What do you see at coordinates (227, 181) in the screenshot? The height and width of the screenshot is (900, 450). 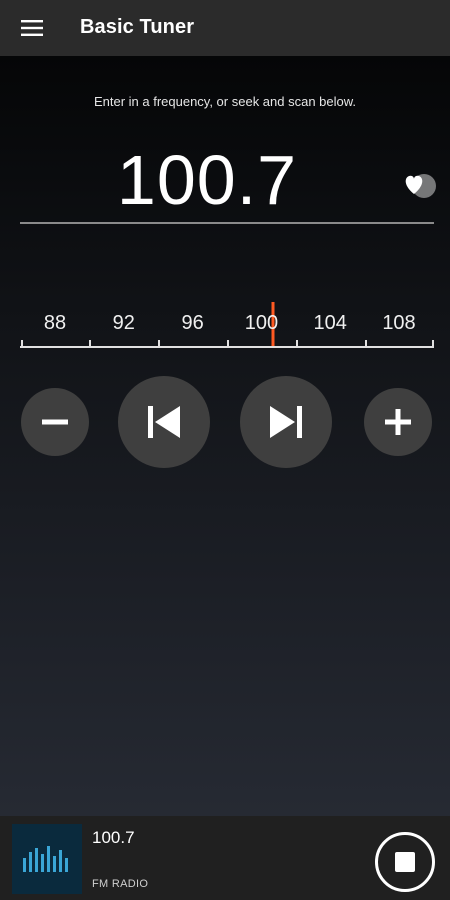 I see `frequency-input` at bounding box center [227, 181].